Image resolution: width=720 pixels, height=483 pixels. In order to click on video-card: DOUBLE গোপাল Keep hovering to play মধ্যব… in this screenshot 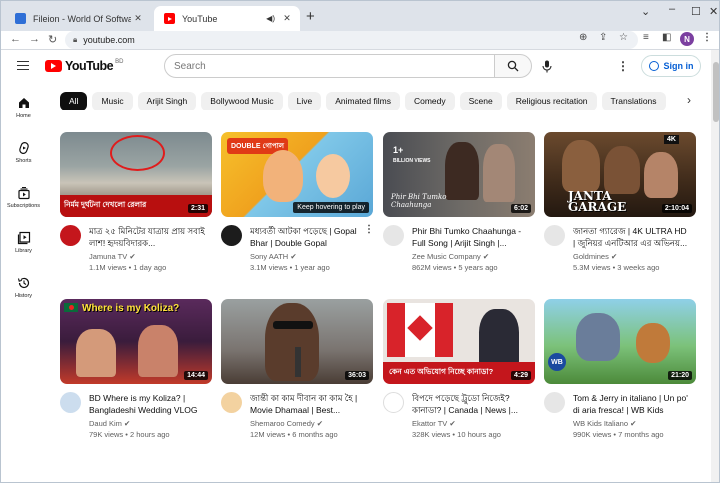, I will do `click(297, 203)`.